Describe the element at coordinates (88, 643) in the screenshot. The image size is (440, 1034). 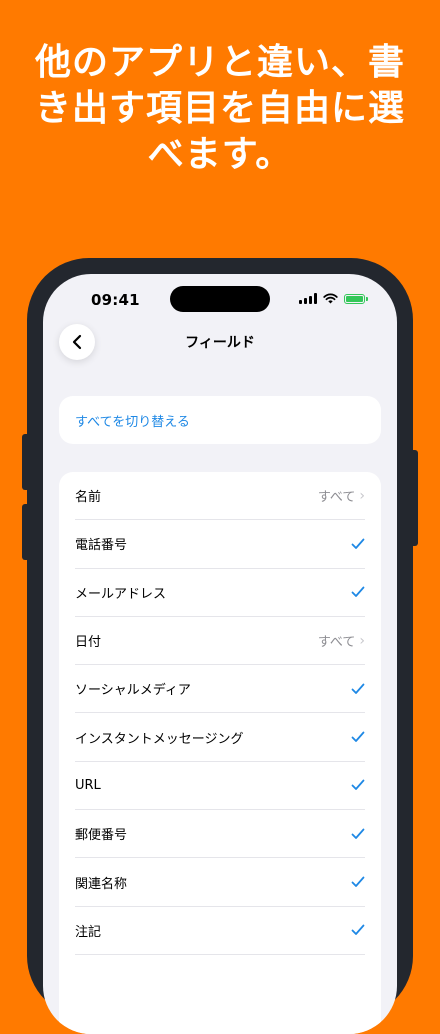
I see `field-label: 日付` at that location.